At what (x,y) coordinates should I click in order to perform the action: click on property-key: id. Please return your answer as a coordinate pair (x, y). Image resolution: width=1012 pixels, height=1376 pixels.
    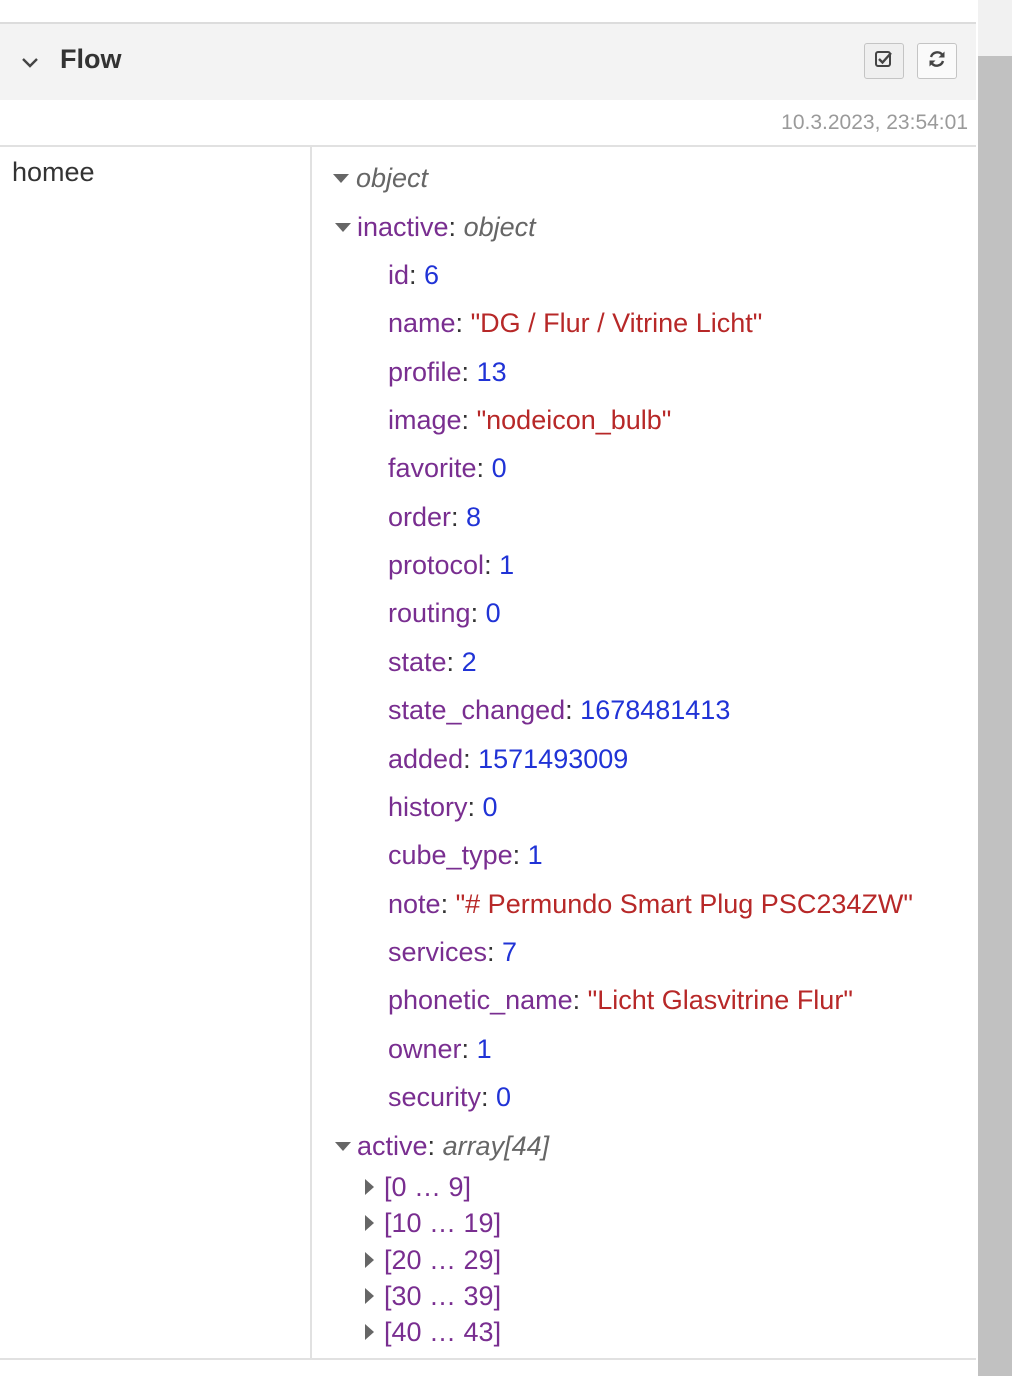
    Looking at the image, I should click on (399, 275).